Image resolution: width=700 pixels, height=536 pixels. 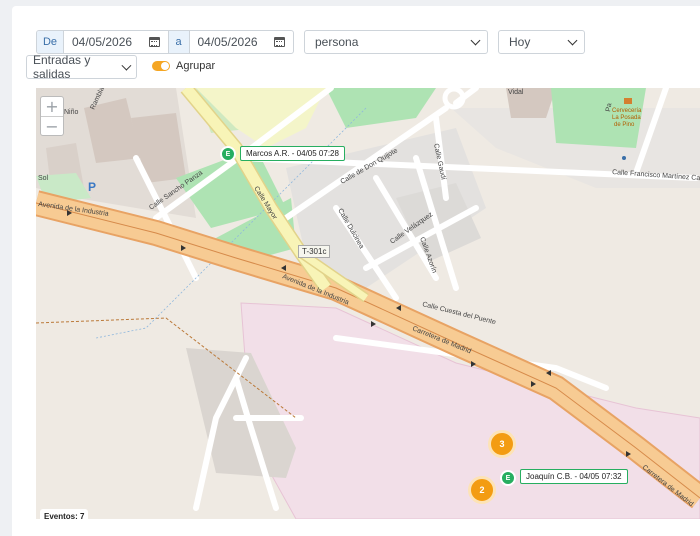 What do you see at coordinates (92, 187) in the screenshot?
I see `parking-icon: P` at bounding box center [92, 187].